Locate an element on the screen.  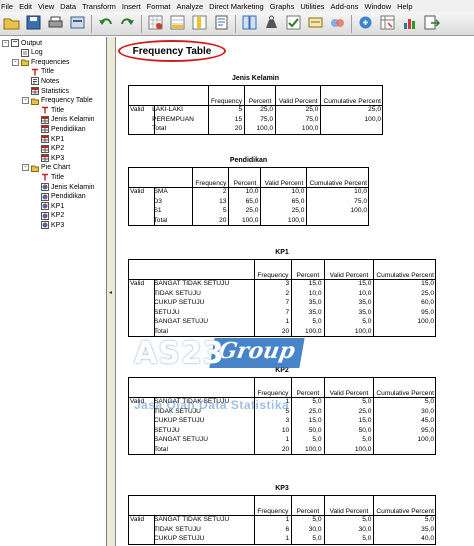
splitter-grip-icon: ◂ is located at coordinates (111, 292).